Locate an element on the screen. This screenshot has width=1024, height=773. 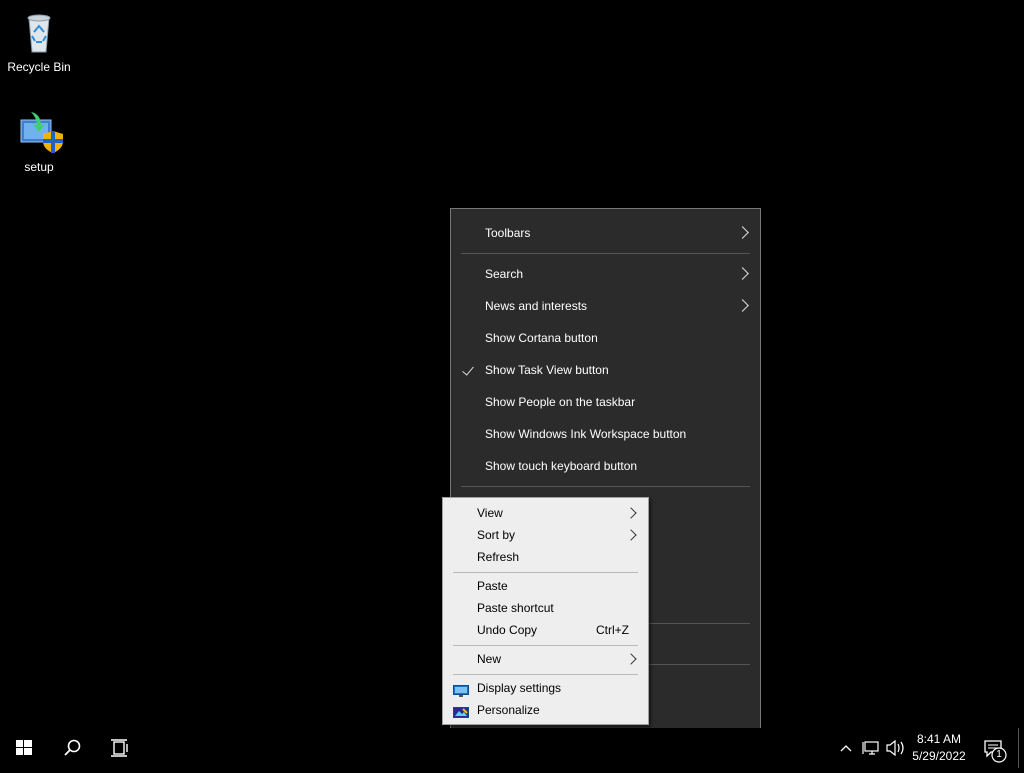
network-icon is located at coordinates (870, 748).